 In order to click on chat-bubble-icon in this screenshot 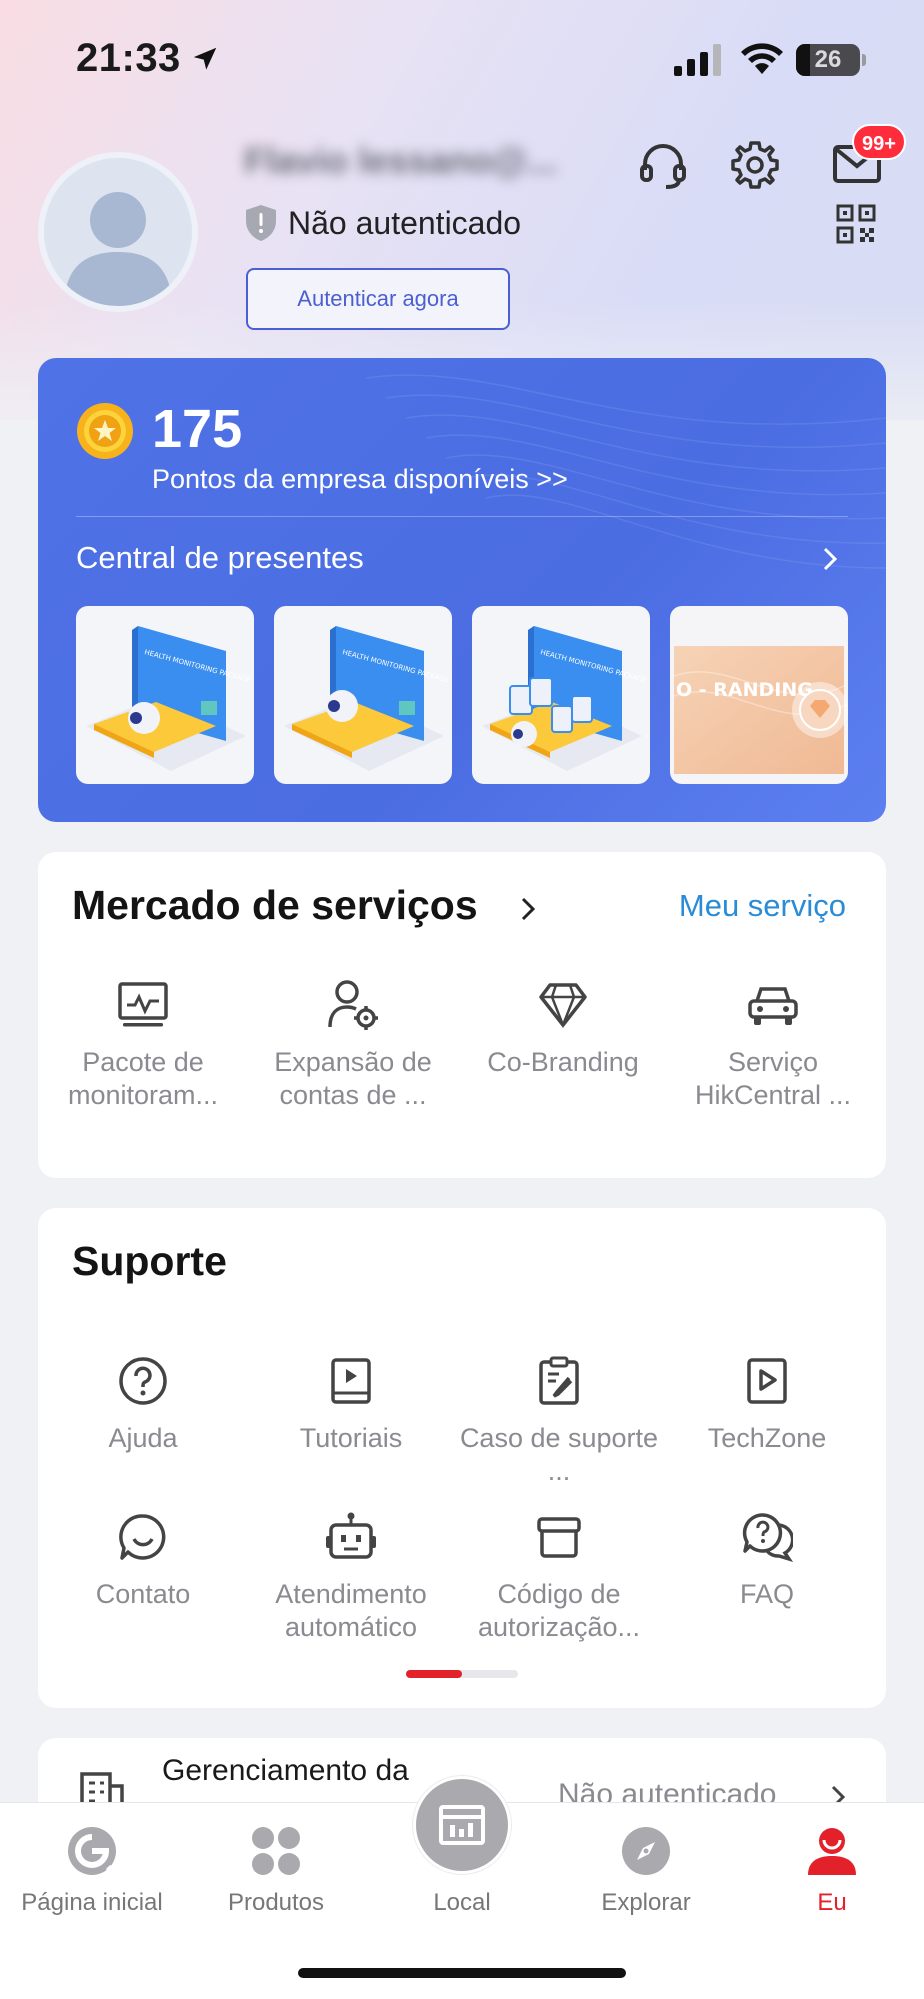, I will do `click(142, 1537)`.